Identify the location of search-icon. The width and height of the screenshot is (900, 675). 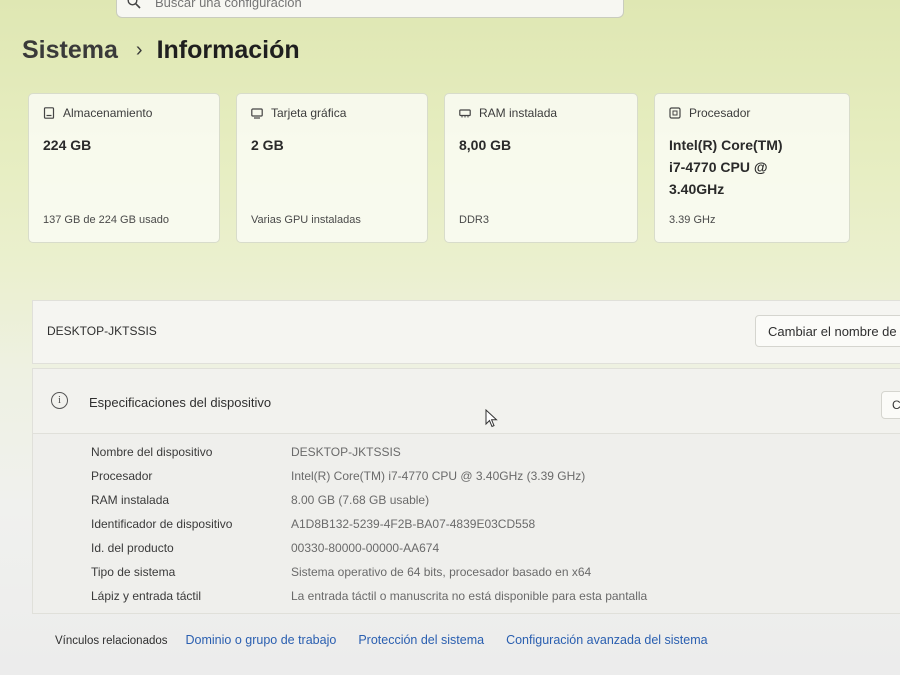
(134, 4).